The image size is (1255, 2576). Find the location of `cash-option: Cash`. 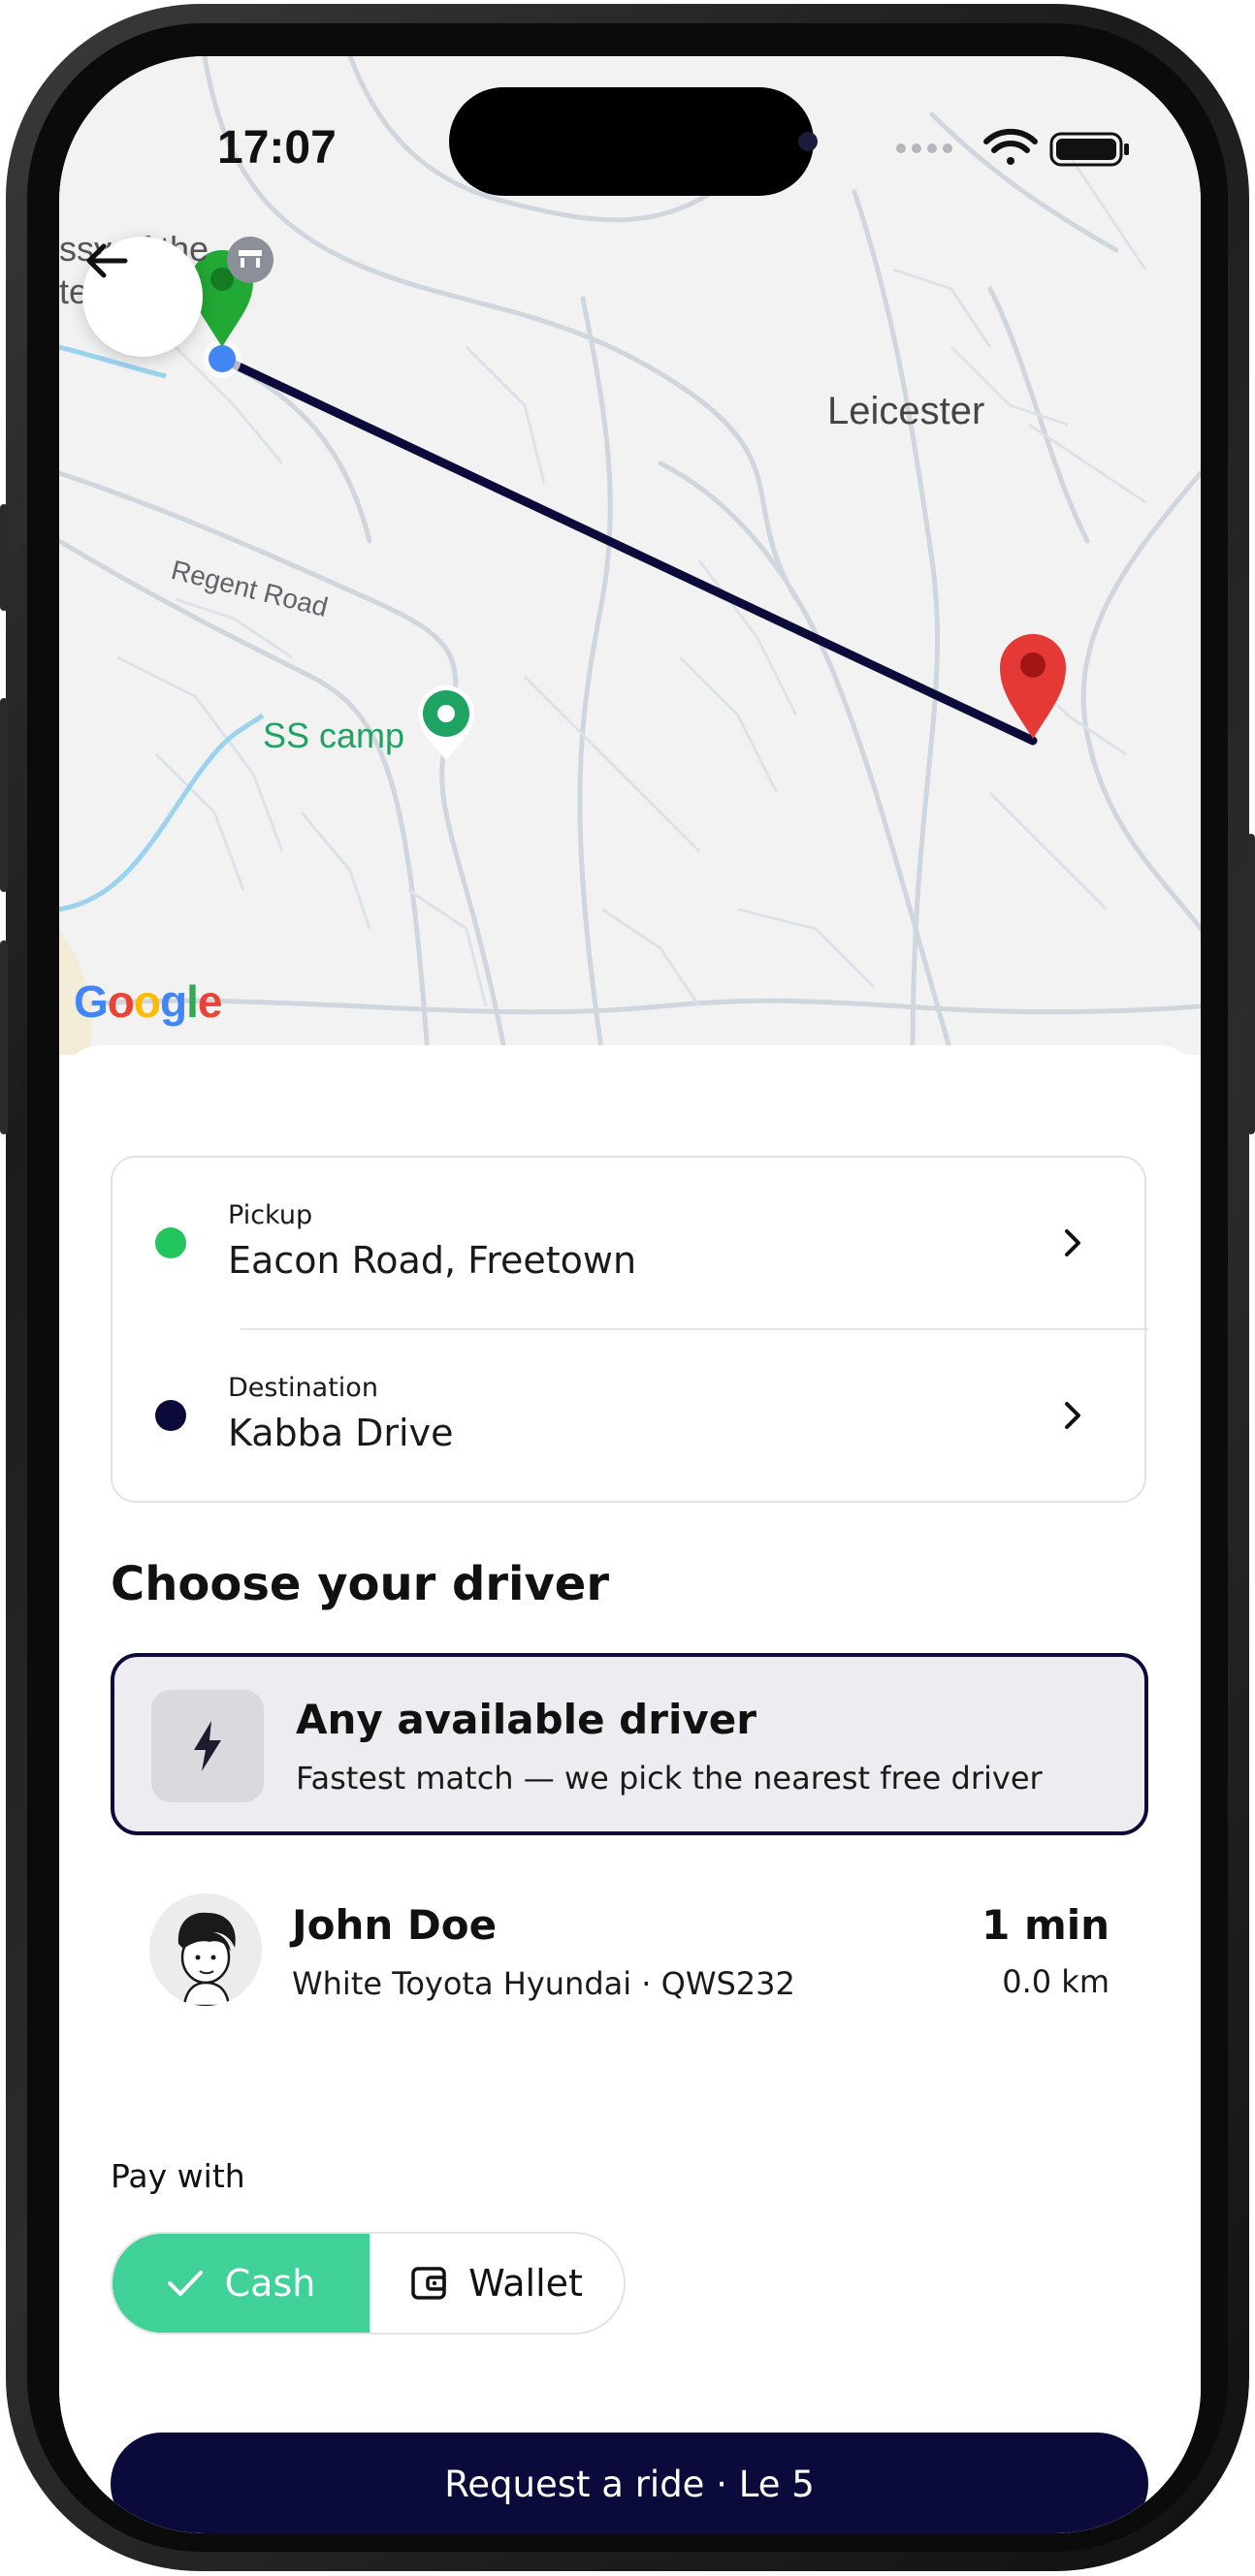

cash-option: Cash is located at coordinates (242, 2283).